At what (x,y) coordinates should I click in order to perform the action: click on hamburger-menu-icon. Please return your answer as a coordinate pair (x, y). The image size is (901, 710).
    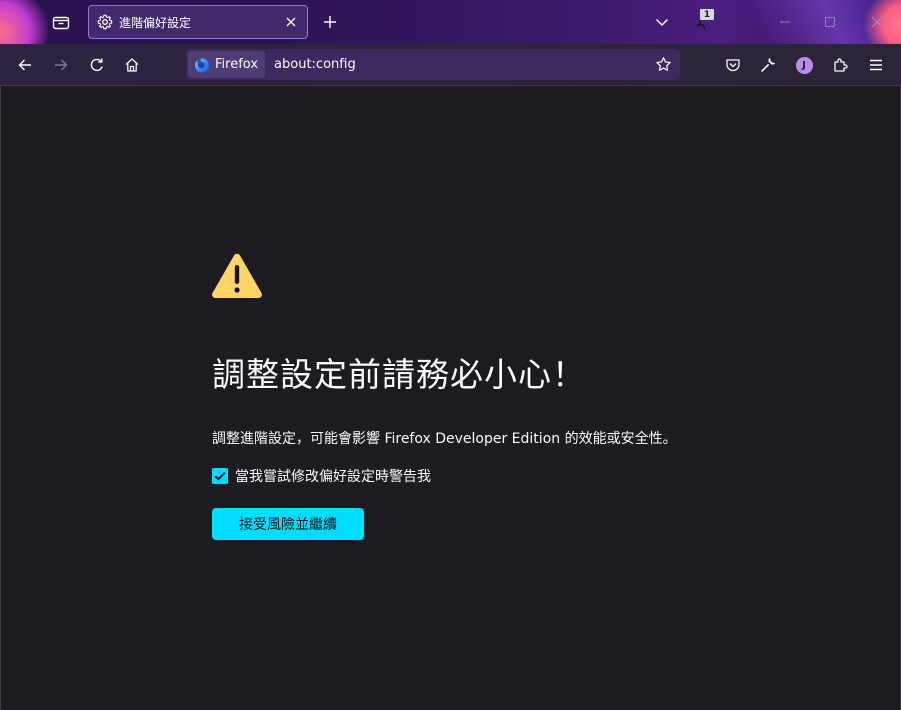
    Looking at the image, I should click on (876, 65).